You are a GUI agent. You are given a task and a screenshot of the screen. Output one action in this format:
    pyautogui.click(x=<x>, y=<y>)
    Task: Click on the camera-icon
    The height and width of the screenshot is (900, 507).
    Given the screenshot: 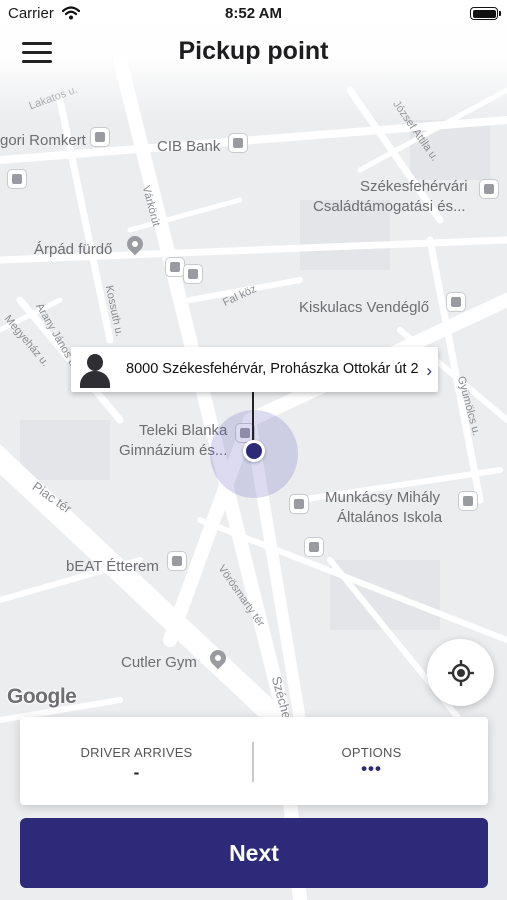 What is the action you would take?
    pyautogui.click(x=17, y=179)
    